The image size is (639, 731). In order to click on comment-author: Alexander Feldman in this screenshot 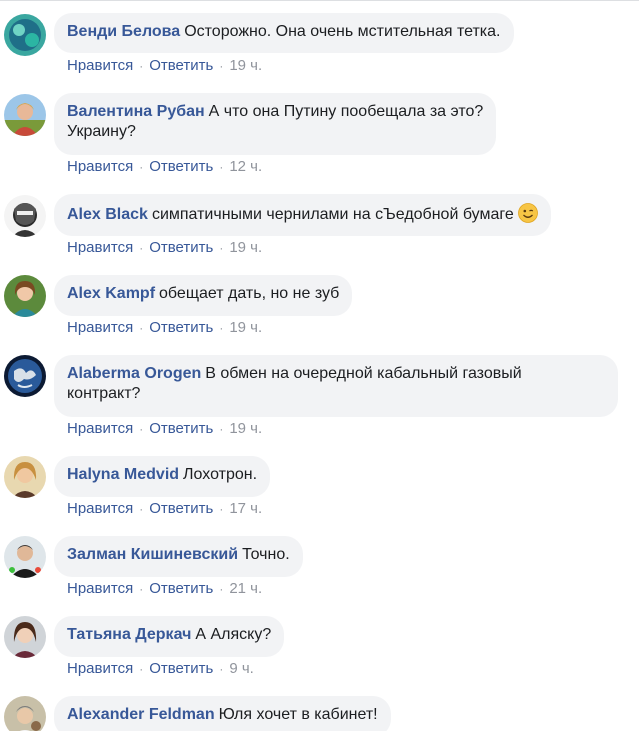, I will do `click(141, 714)`.